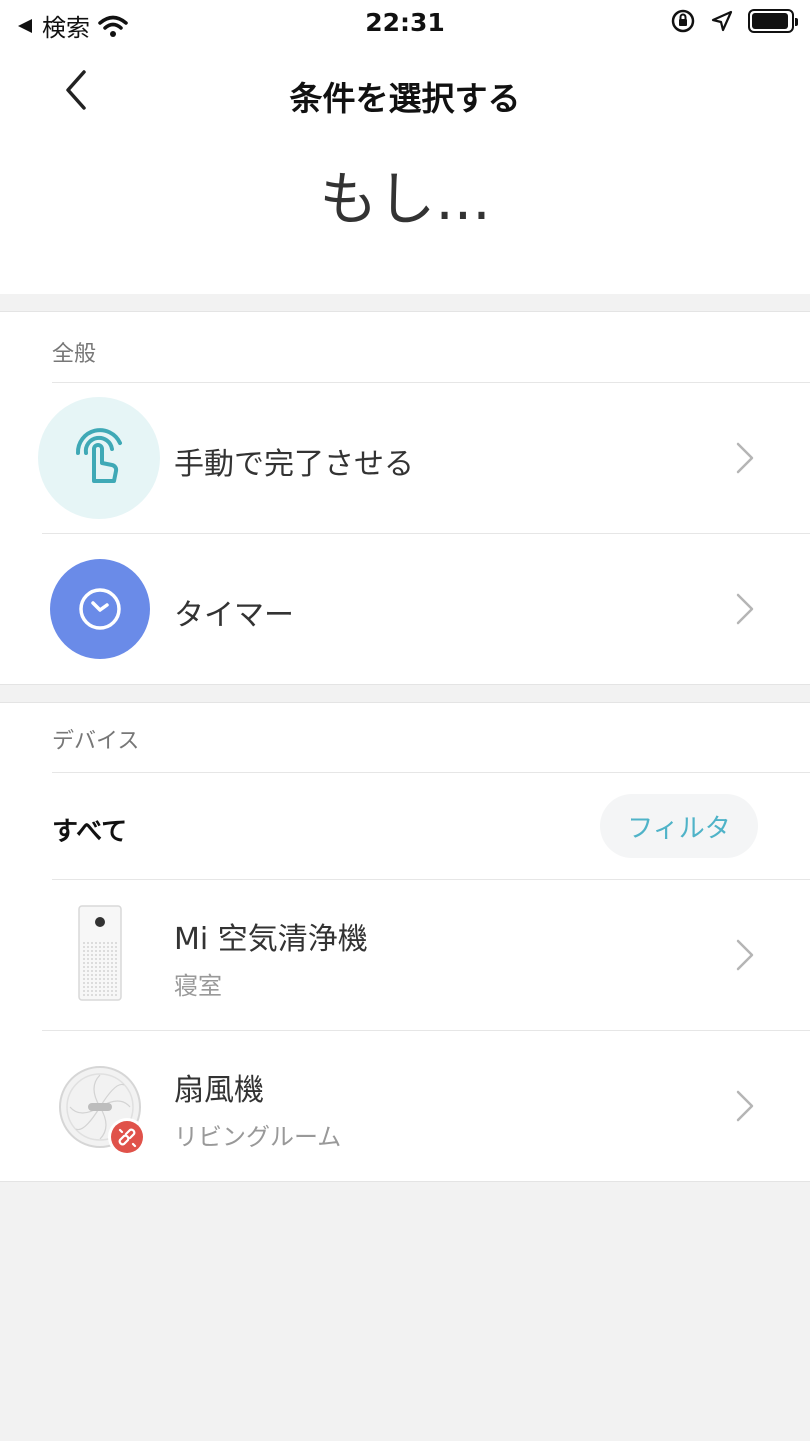 The height and width of the screenshot is (1441, 810). Describe the element at coordinates (96, 741) in the screenshot. I see `section-label-devices: デバイス` at that location.